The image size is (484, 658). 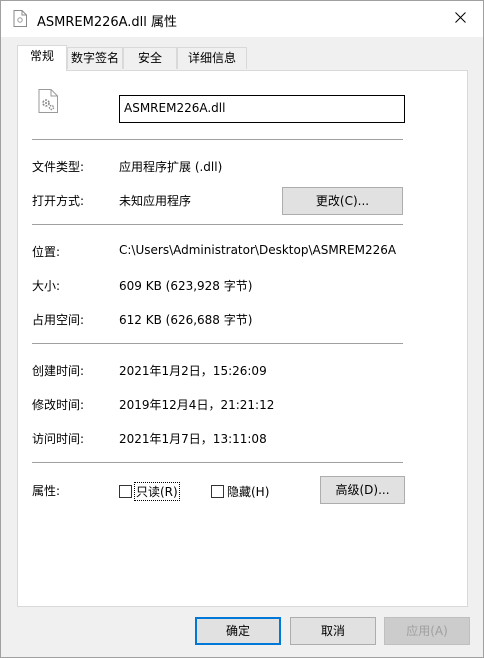 I want to click on hidden-checkbox-box, so click(x=217, y=491).